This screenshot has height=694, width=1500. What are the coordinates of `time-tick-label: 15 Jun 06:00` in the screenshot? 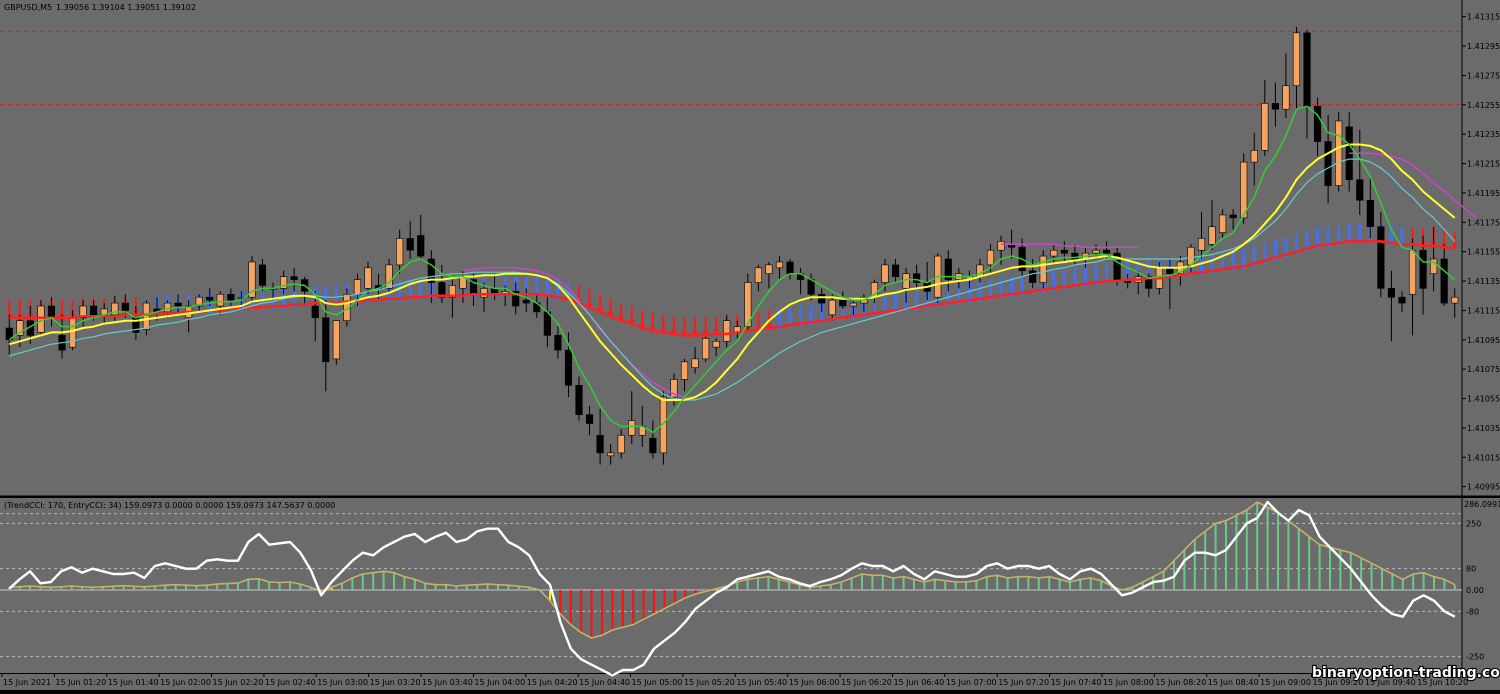 It's located at (814, 682).